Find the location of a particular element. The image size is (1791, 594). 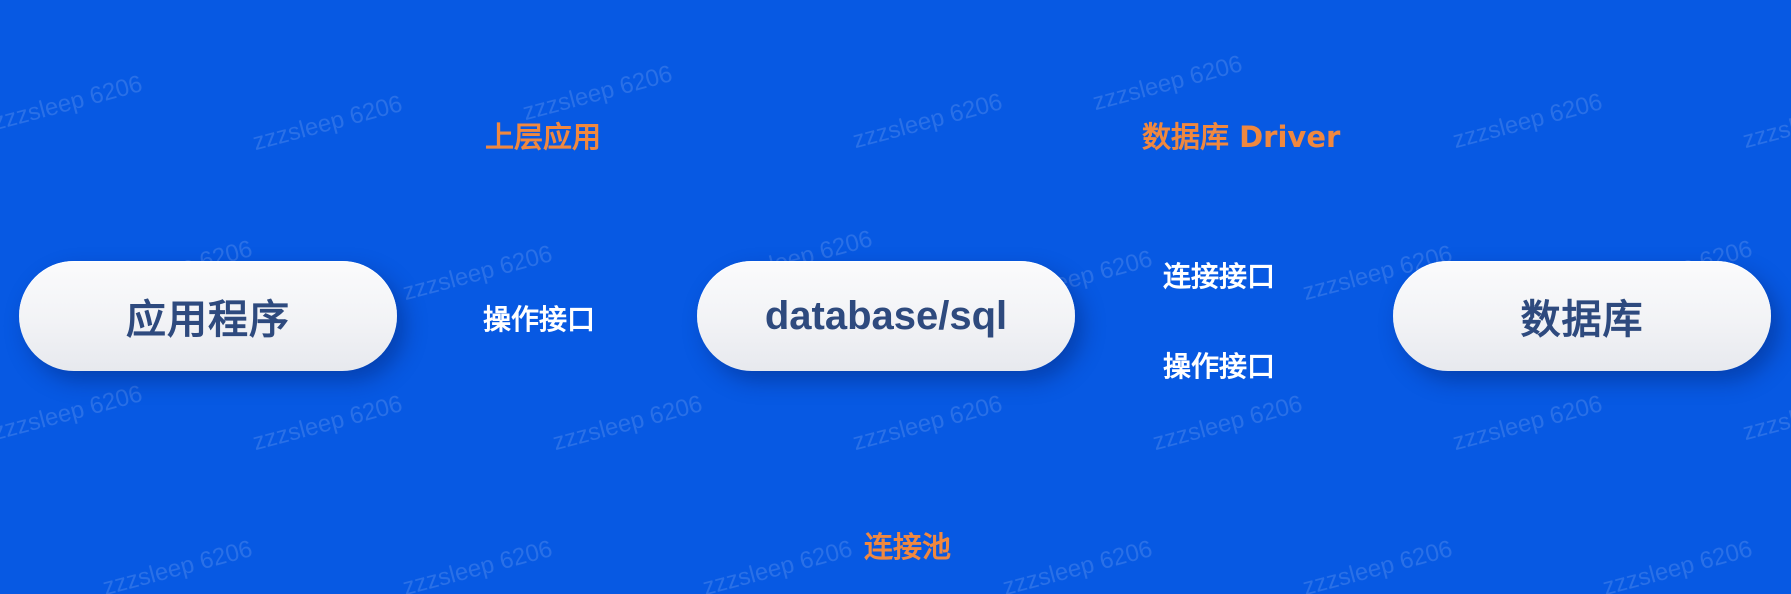

database-node-label: 数据库 is located at coordinates (1582, 320).